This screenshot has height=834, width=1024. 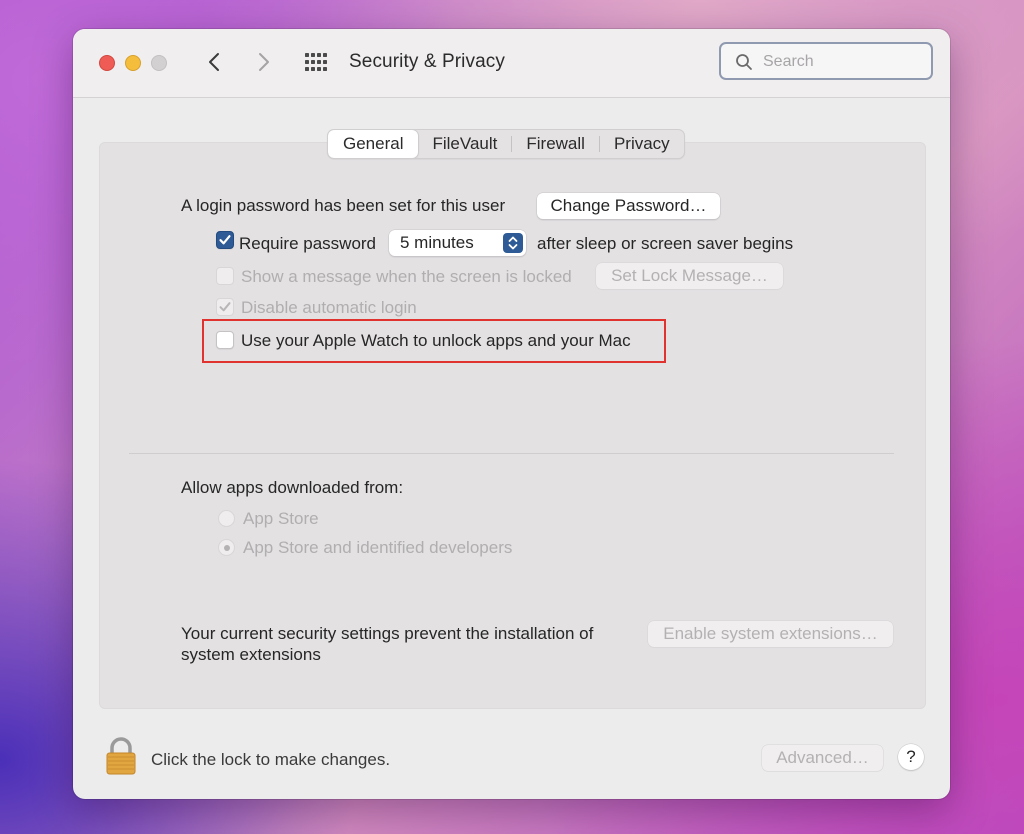 I want to click on lock-icon, so click(x=121, y=756).